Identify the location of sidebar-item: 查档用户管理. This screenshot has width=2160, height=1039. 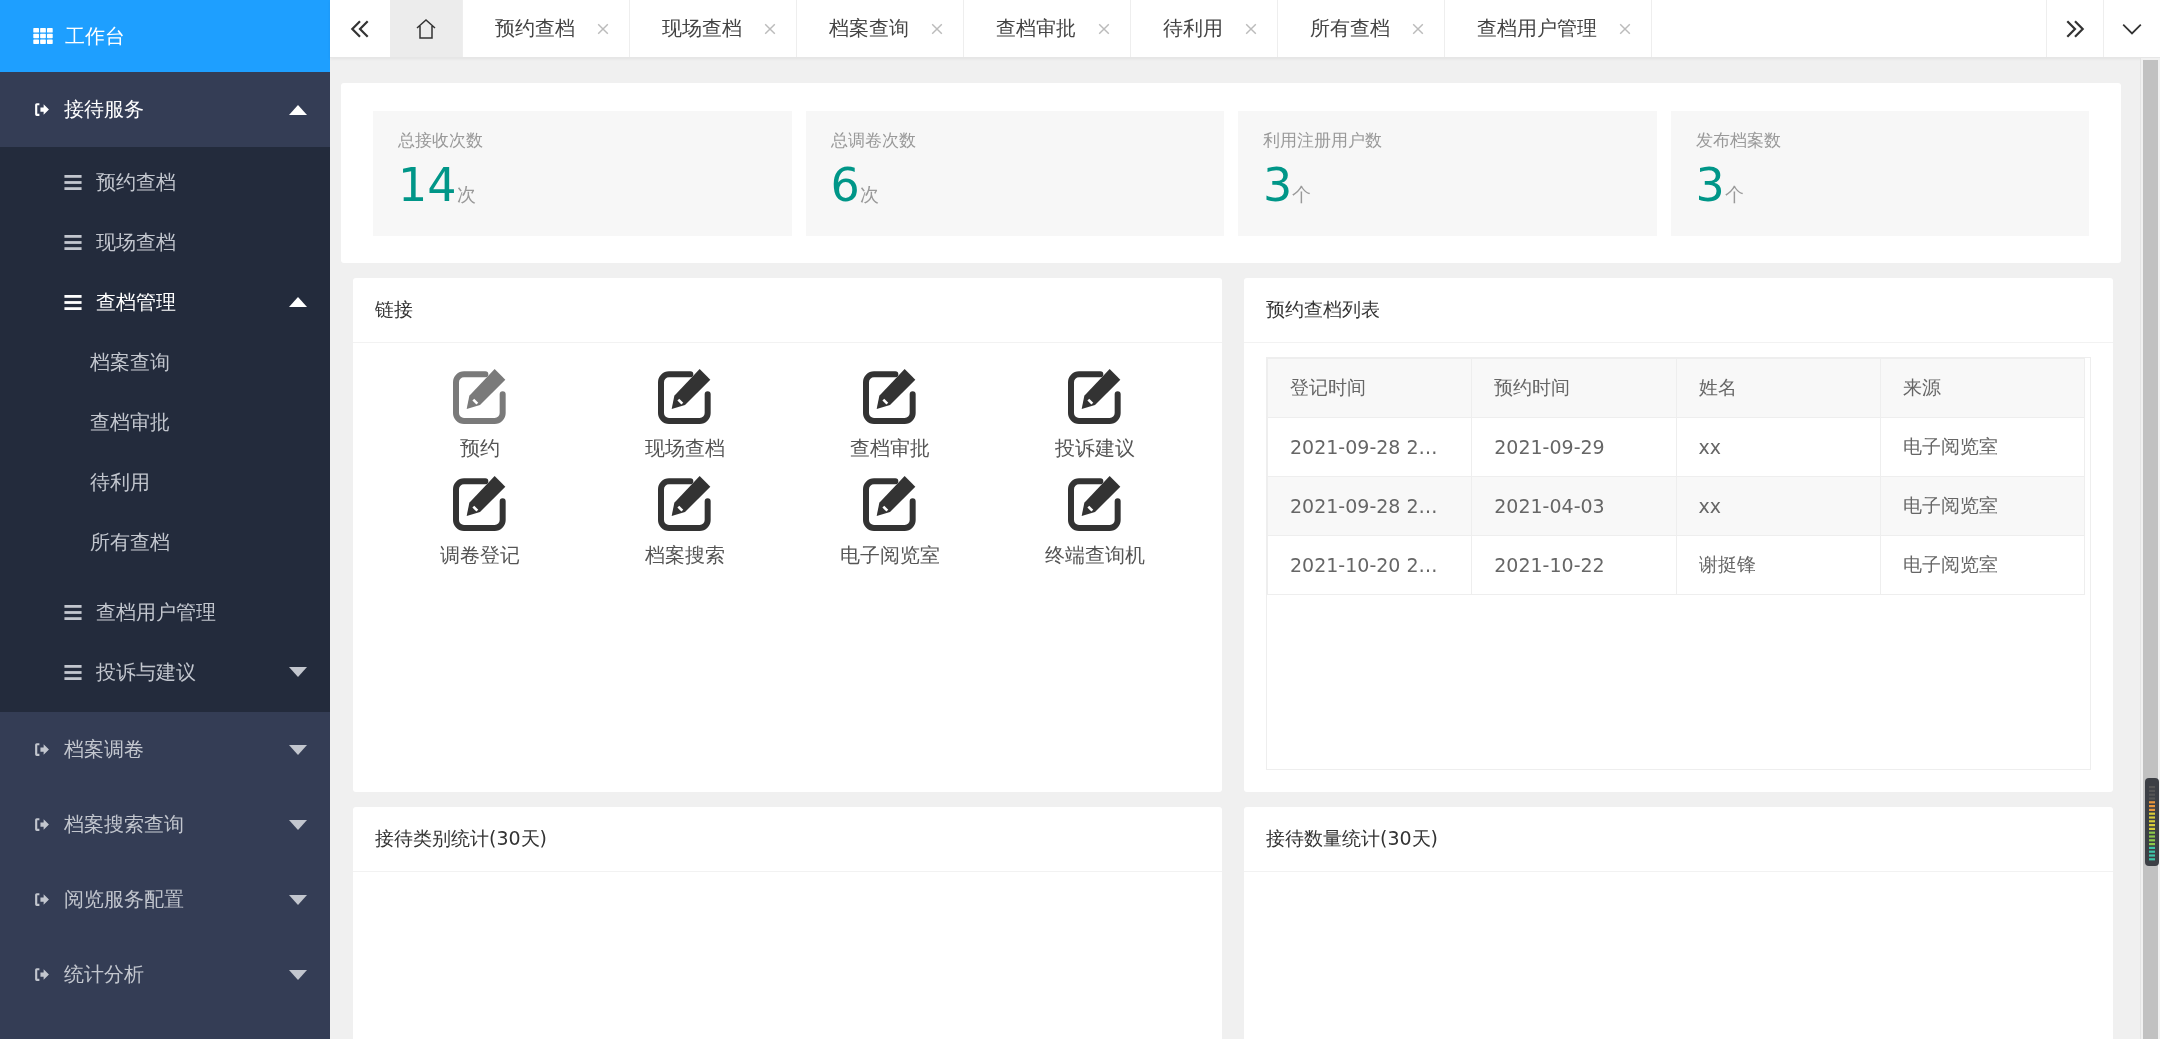
(165, 612).